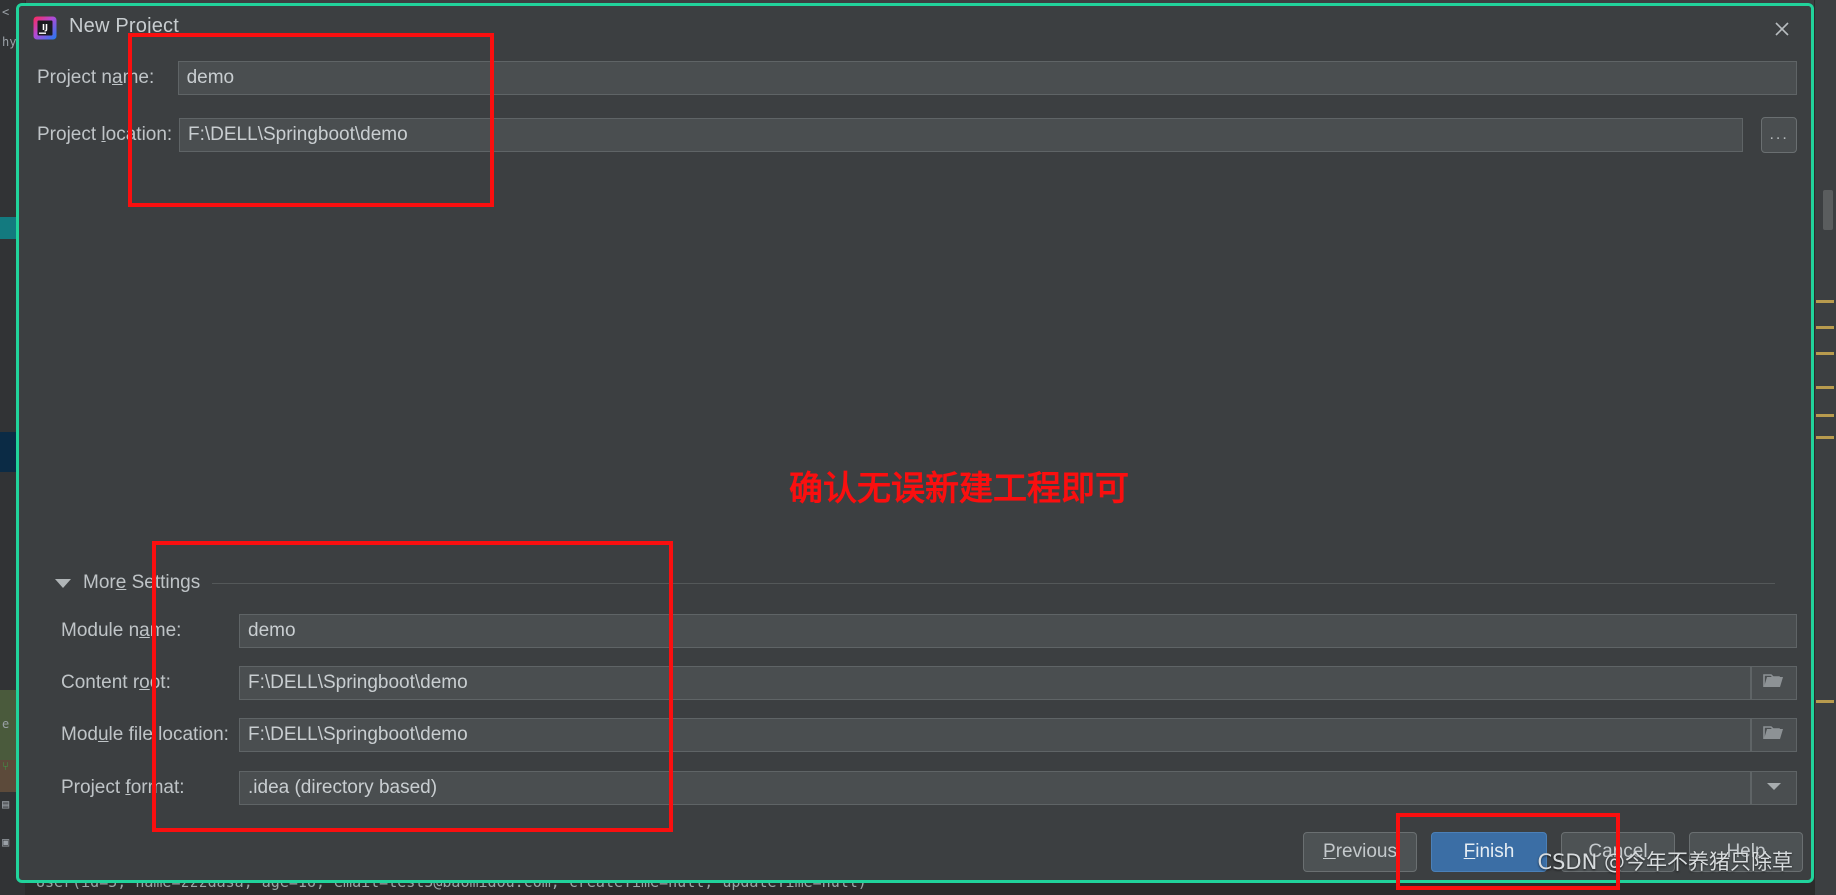  I want to click on module-name-input: demo, so click(1018, 631).